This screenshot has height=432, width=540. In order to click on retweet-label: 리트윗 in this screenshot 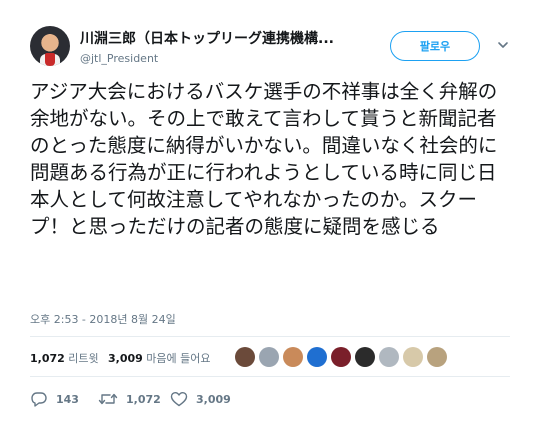, I will do `click(83, 358)`.